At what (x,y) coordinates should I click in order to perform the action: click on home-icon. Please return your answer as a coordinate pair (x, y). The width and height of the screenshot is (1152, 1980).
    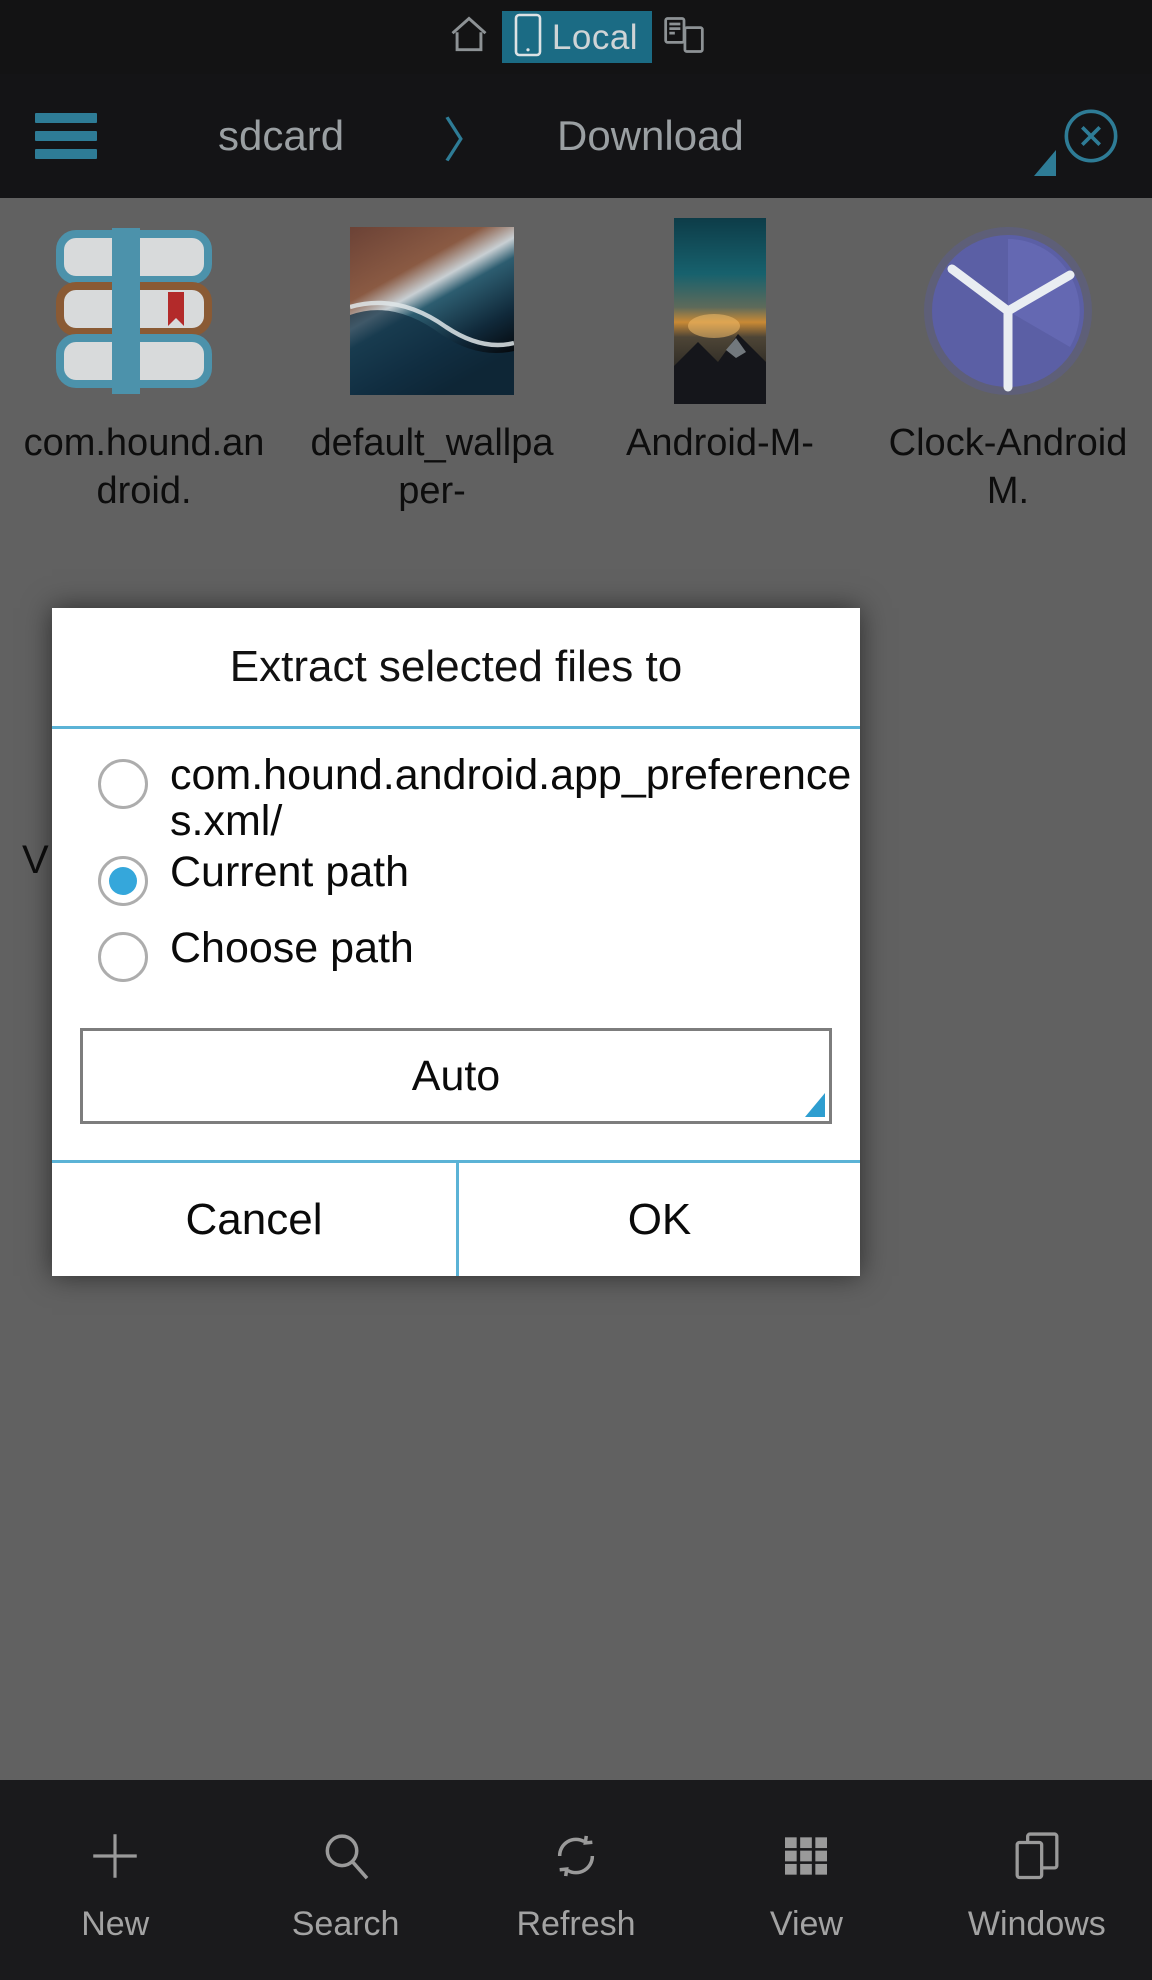
    Looking at the image, I should click on (469, 37).